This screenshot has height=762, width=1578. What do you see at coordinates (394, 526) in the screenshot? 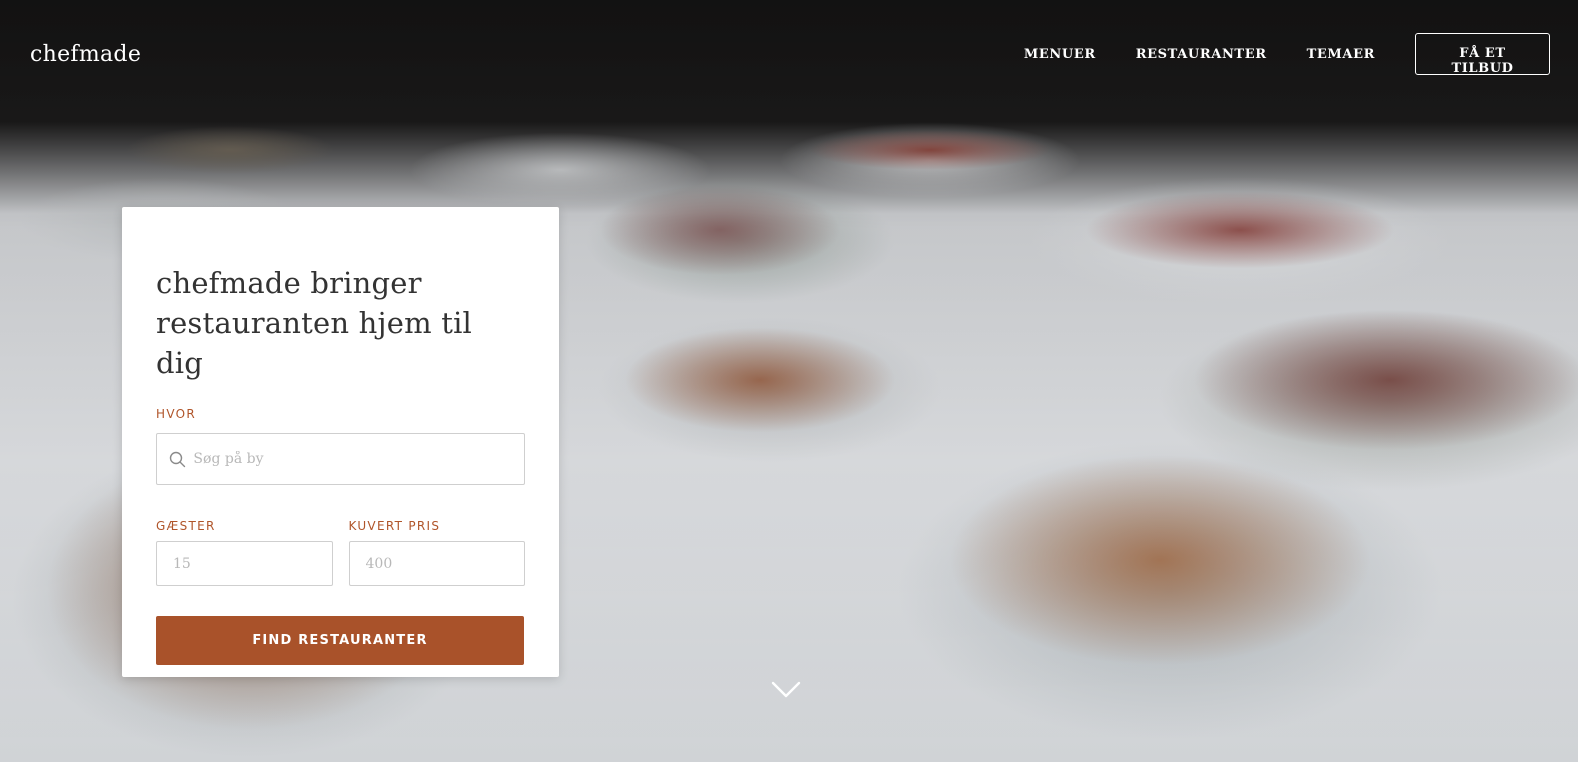
I see `price-label: KUVERT PRIS` at bounding box center [394, 526].